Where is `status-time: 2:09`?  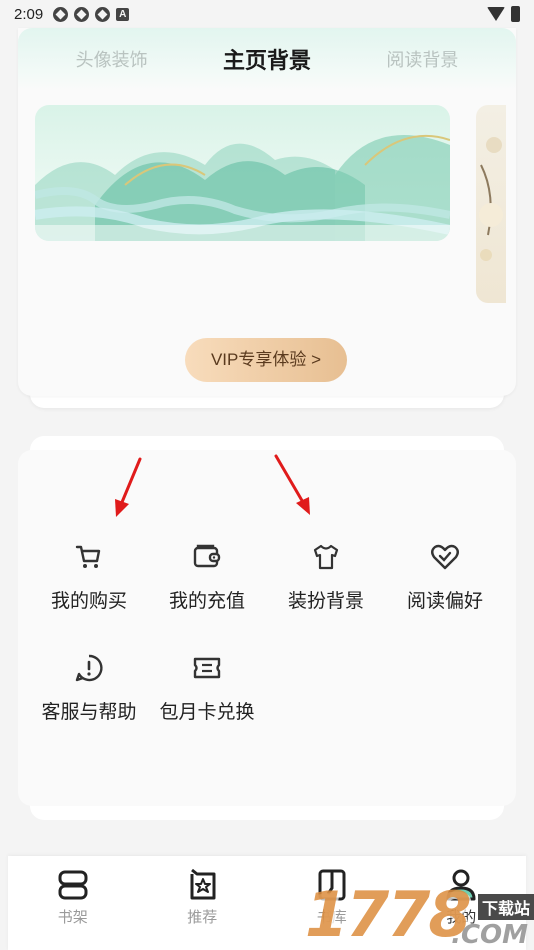 status-time: 2:09 is located at coordinates (29, 14).